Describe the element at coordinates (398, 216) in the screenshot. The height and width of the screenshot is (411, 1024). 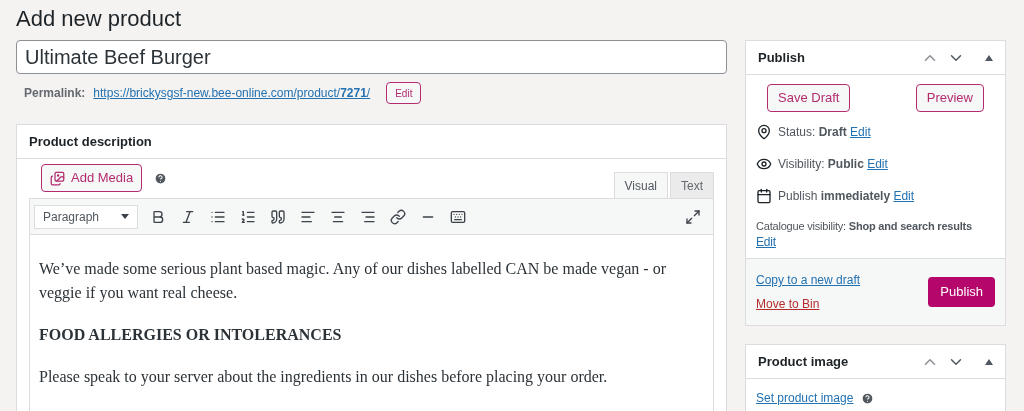
I see `link-icon` at that location.